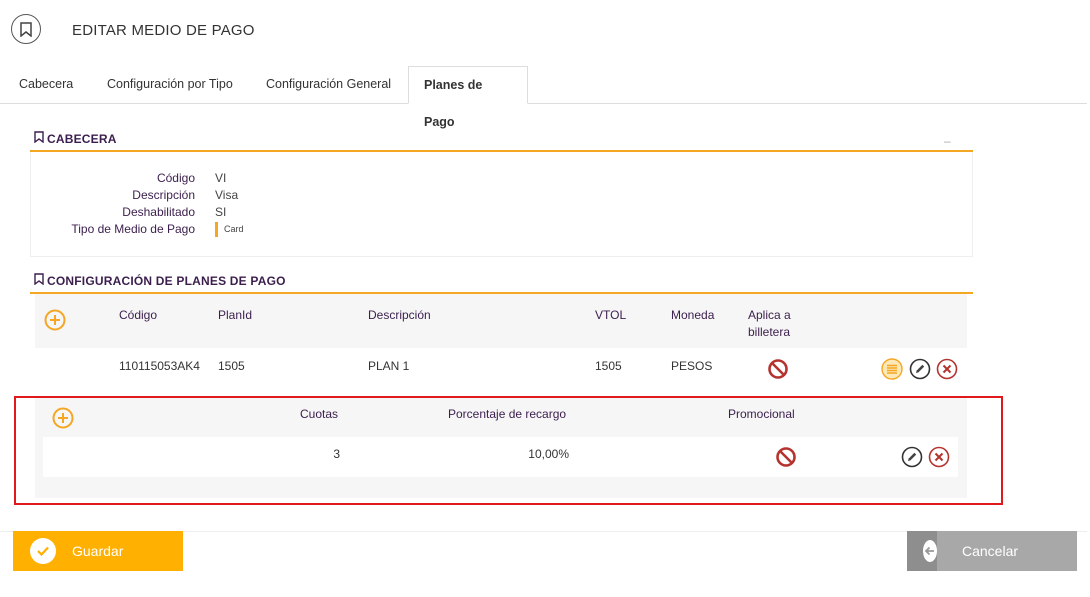 The width and height of the screenshot is (1090, 597). What do you see at coordinates (611, 315) in the screenshot?
I see `col-header-vtol: VTOL` at bounding box center [611, 315].